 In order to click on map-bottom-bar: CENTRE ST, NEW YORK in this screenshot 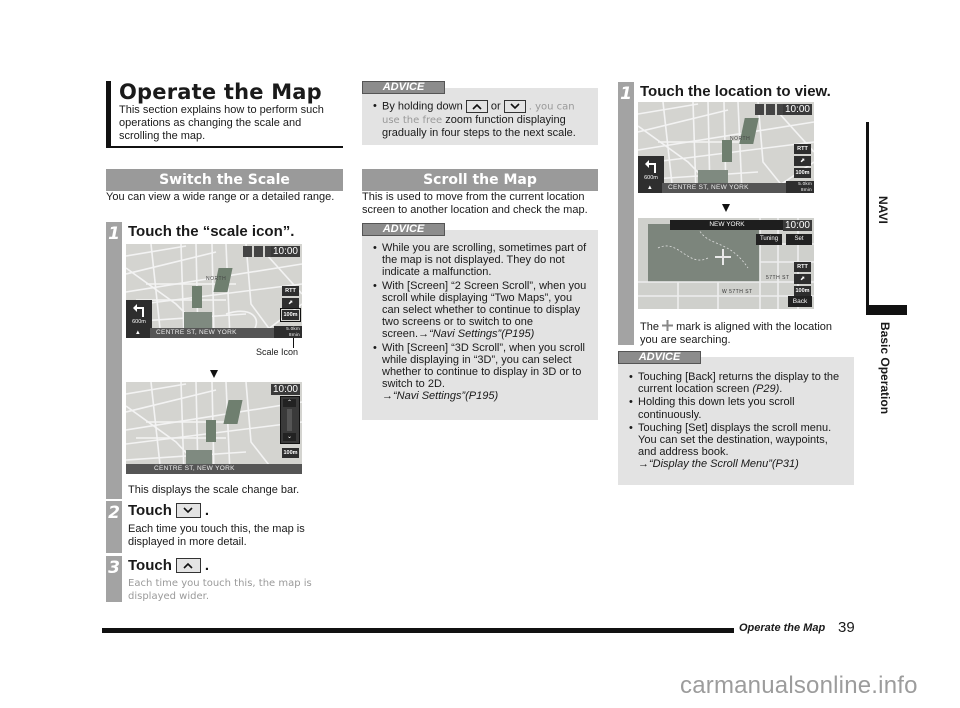, I will do `click(214, 469)`.